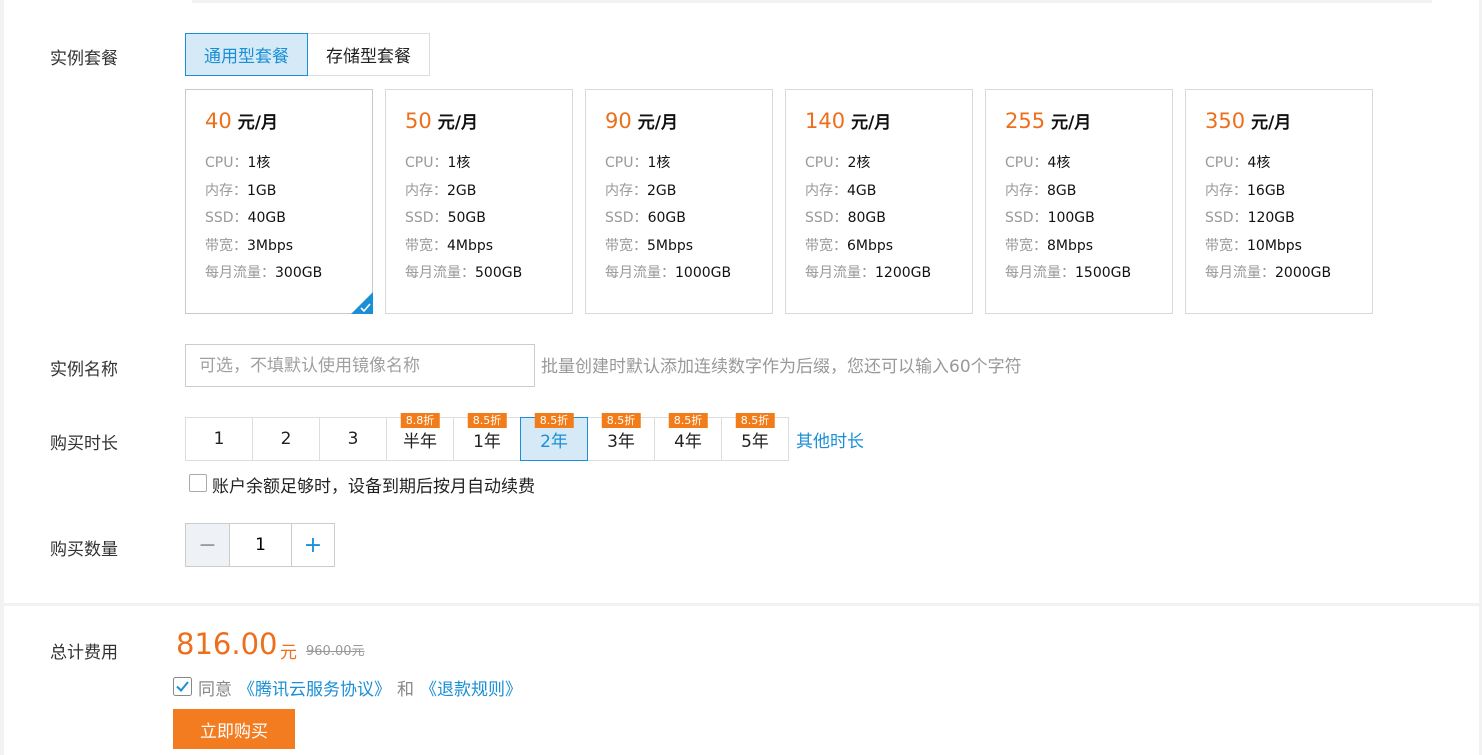 The image size is (1482, 755). What do you see at coordinates (825, 121) in the screenshot?
I see `price-value: 140` at bounding box center [825, 121].